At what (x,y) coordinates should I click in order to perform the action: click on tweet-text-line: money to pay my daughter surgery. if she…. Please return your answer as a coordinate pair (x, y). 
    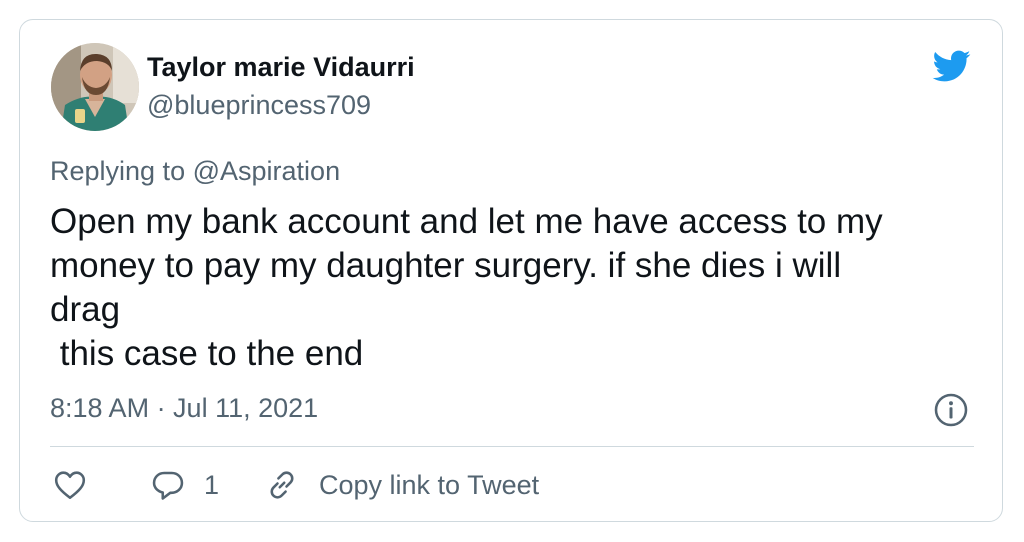
    Looking at the image, I should click on (446, 265).